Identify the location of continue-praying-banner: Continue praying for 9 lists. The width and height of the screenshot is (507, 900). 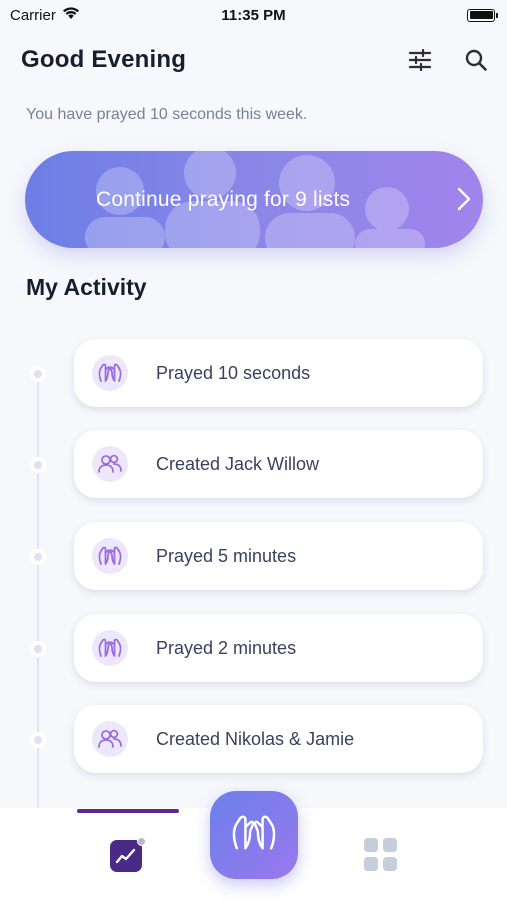
(254, 199).